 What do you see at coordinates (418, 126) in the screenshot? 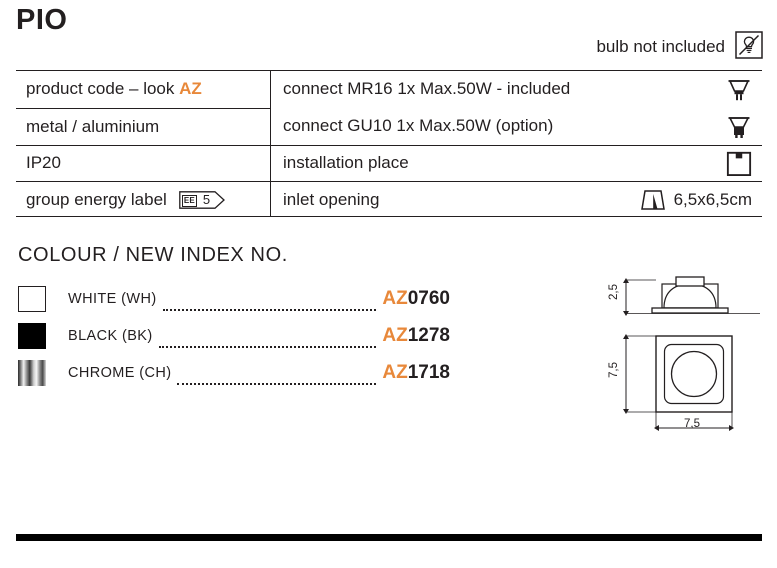
I see `spec-row-connect-gu10-label: connect GU10 1x Max.50W (option)` at bounding box center [418, 126].